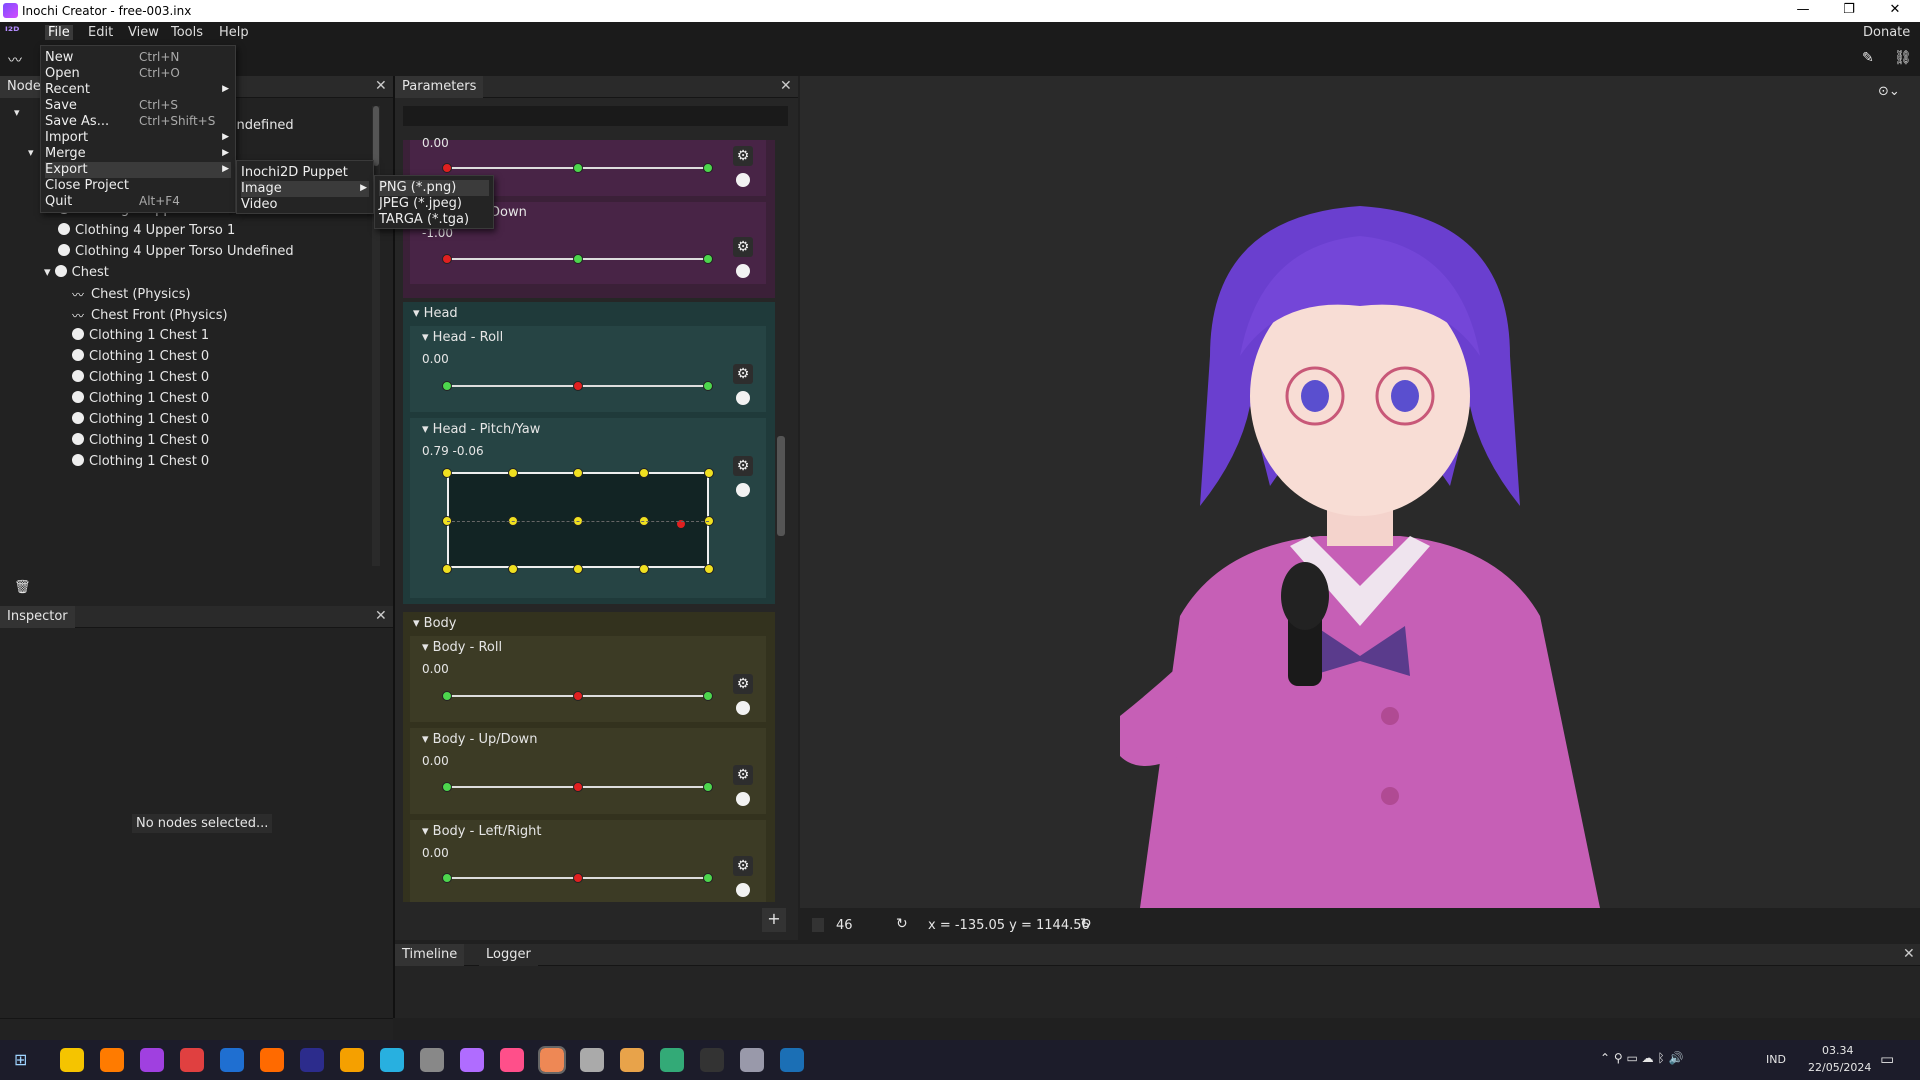 This screenshot has width=1920, height=1080. What do you see at coordinates (146, 233) in the screenshot?
I see `tree-node: Clothing 4 Upper Torso 1` at bounding box center [146, 233].